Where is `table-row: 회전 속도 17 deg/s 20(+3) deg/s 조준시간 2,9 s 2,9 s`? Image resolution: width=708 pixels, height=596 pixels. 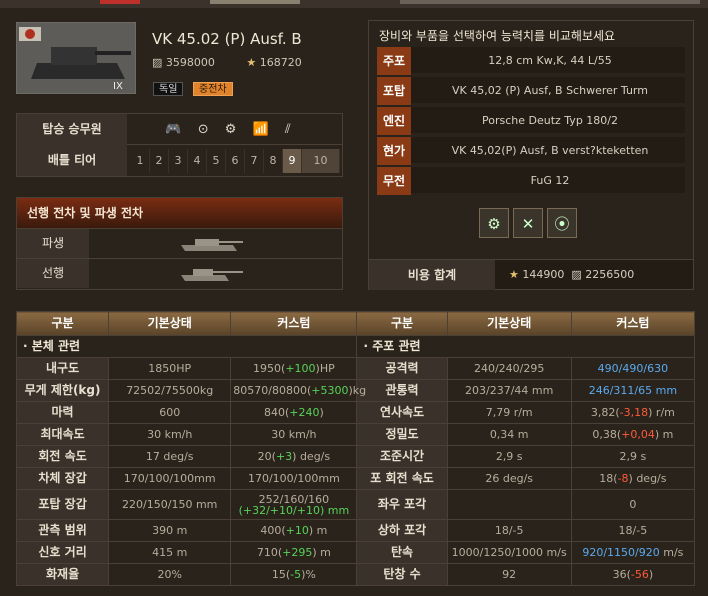 table-row: 회전 속도 17 deg/s 20(+3) deg/s 조준시간 2,9 s 2,9 s is located at coordinates (355, 456).